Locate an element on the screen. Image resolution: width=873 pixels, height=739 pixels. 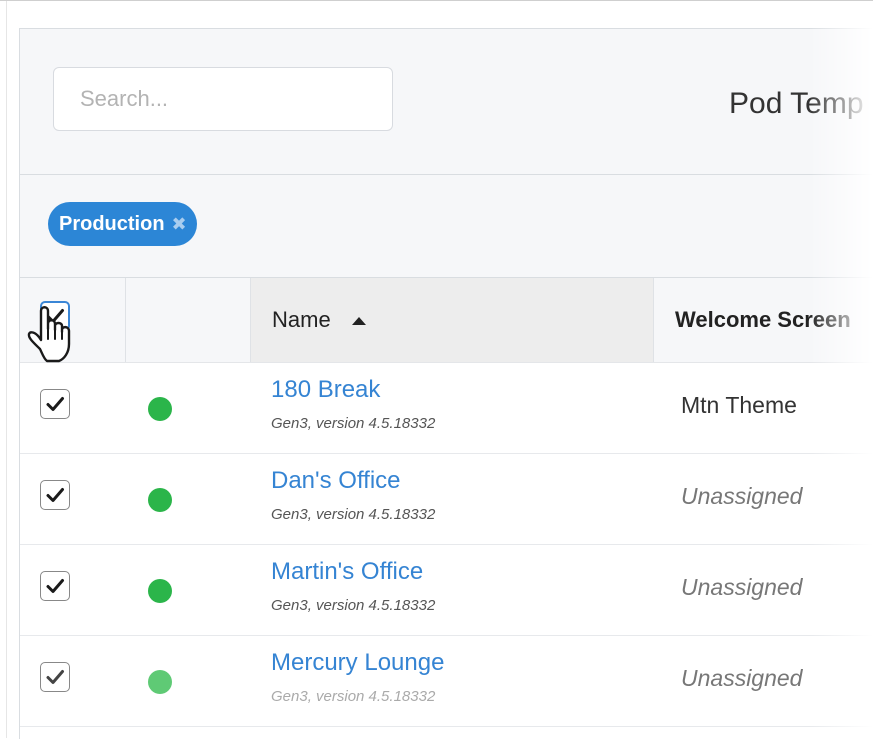
filter-chip-label: Production is located at coordinates (112, 223).